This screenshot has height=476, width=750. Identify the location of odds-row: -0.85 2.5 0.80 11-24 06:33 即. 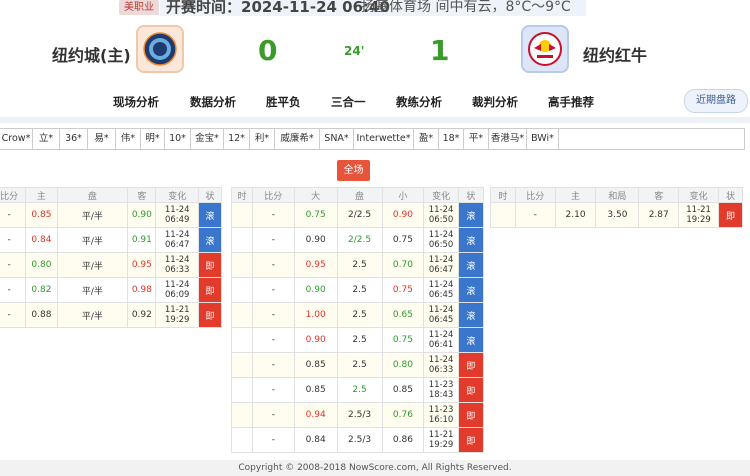
(358, 365).